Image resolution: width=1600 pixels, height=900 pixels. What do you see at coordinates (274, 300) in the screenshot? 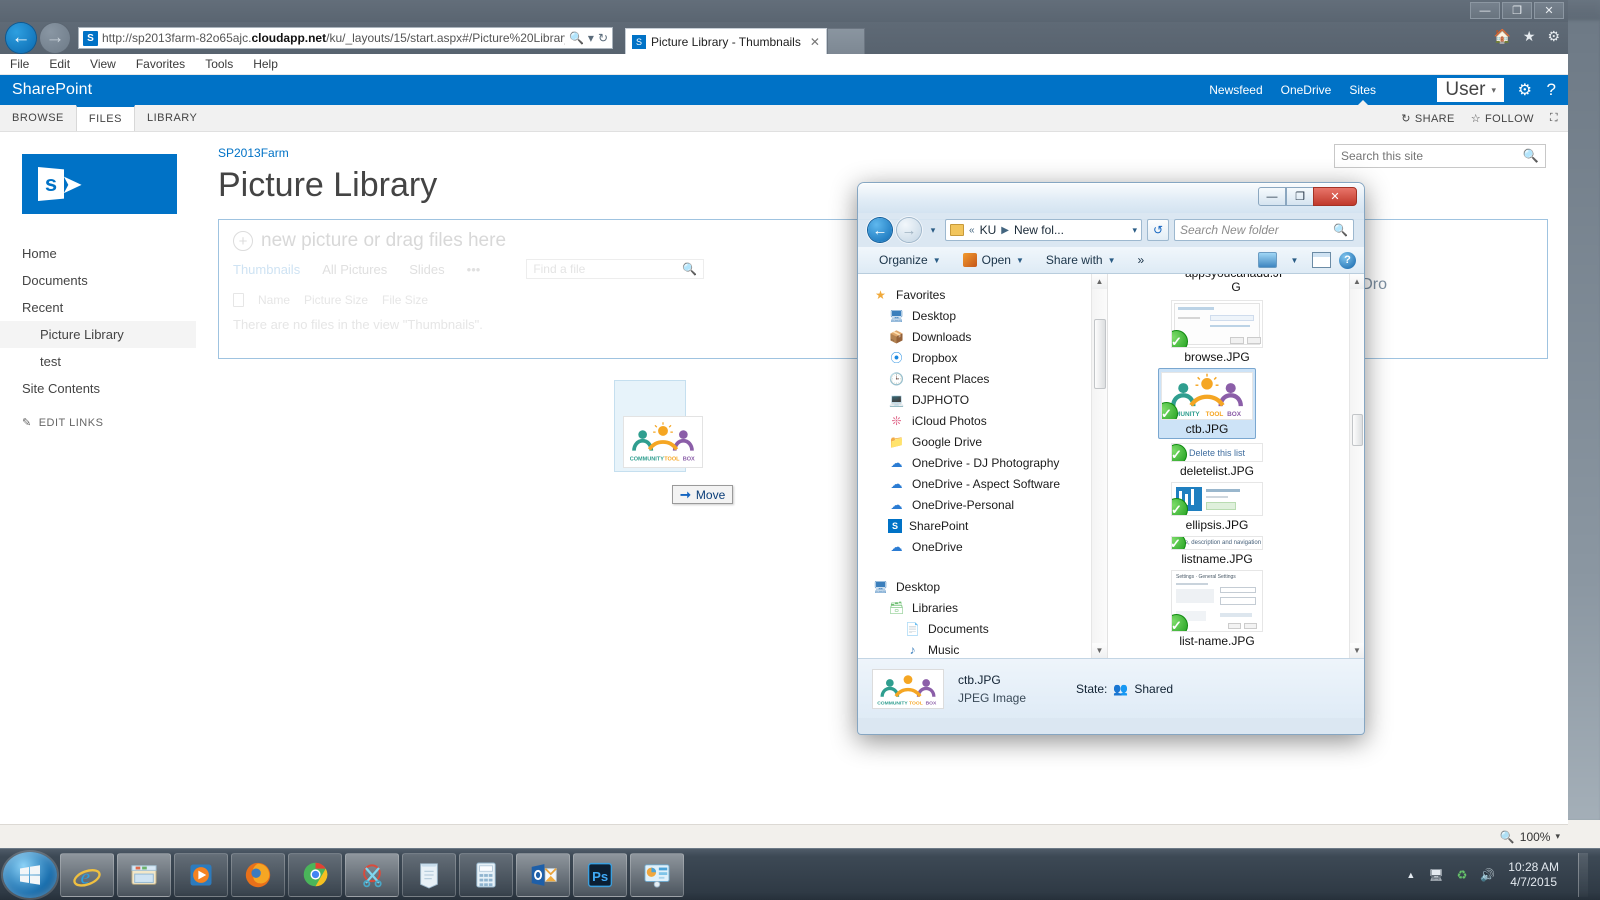
I see `column-name: Name` at bounding box center [274, 300].